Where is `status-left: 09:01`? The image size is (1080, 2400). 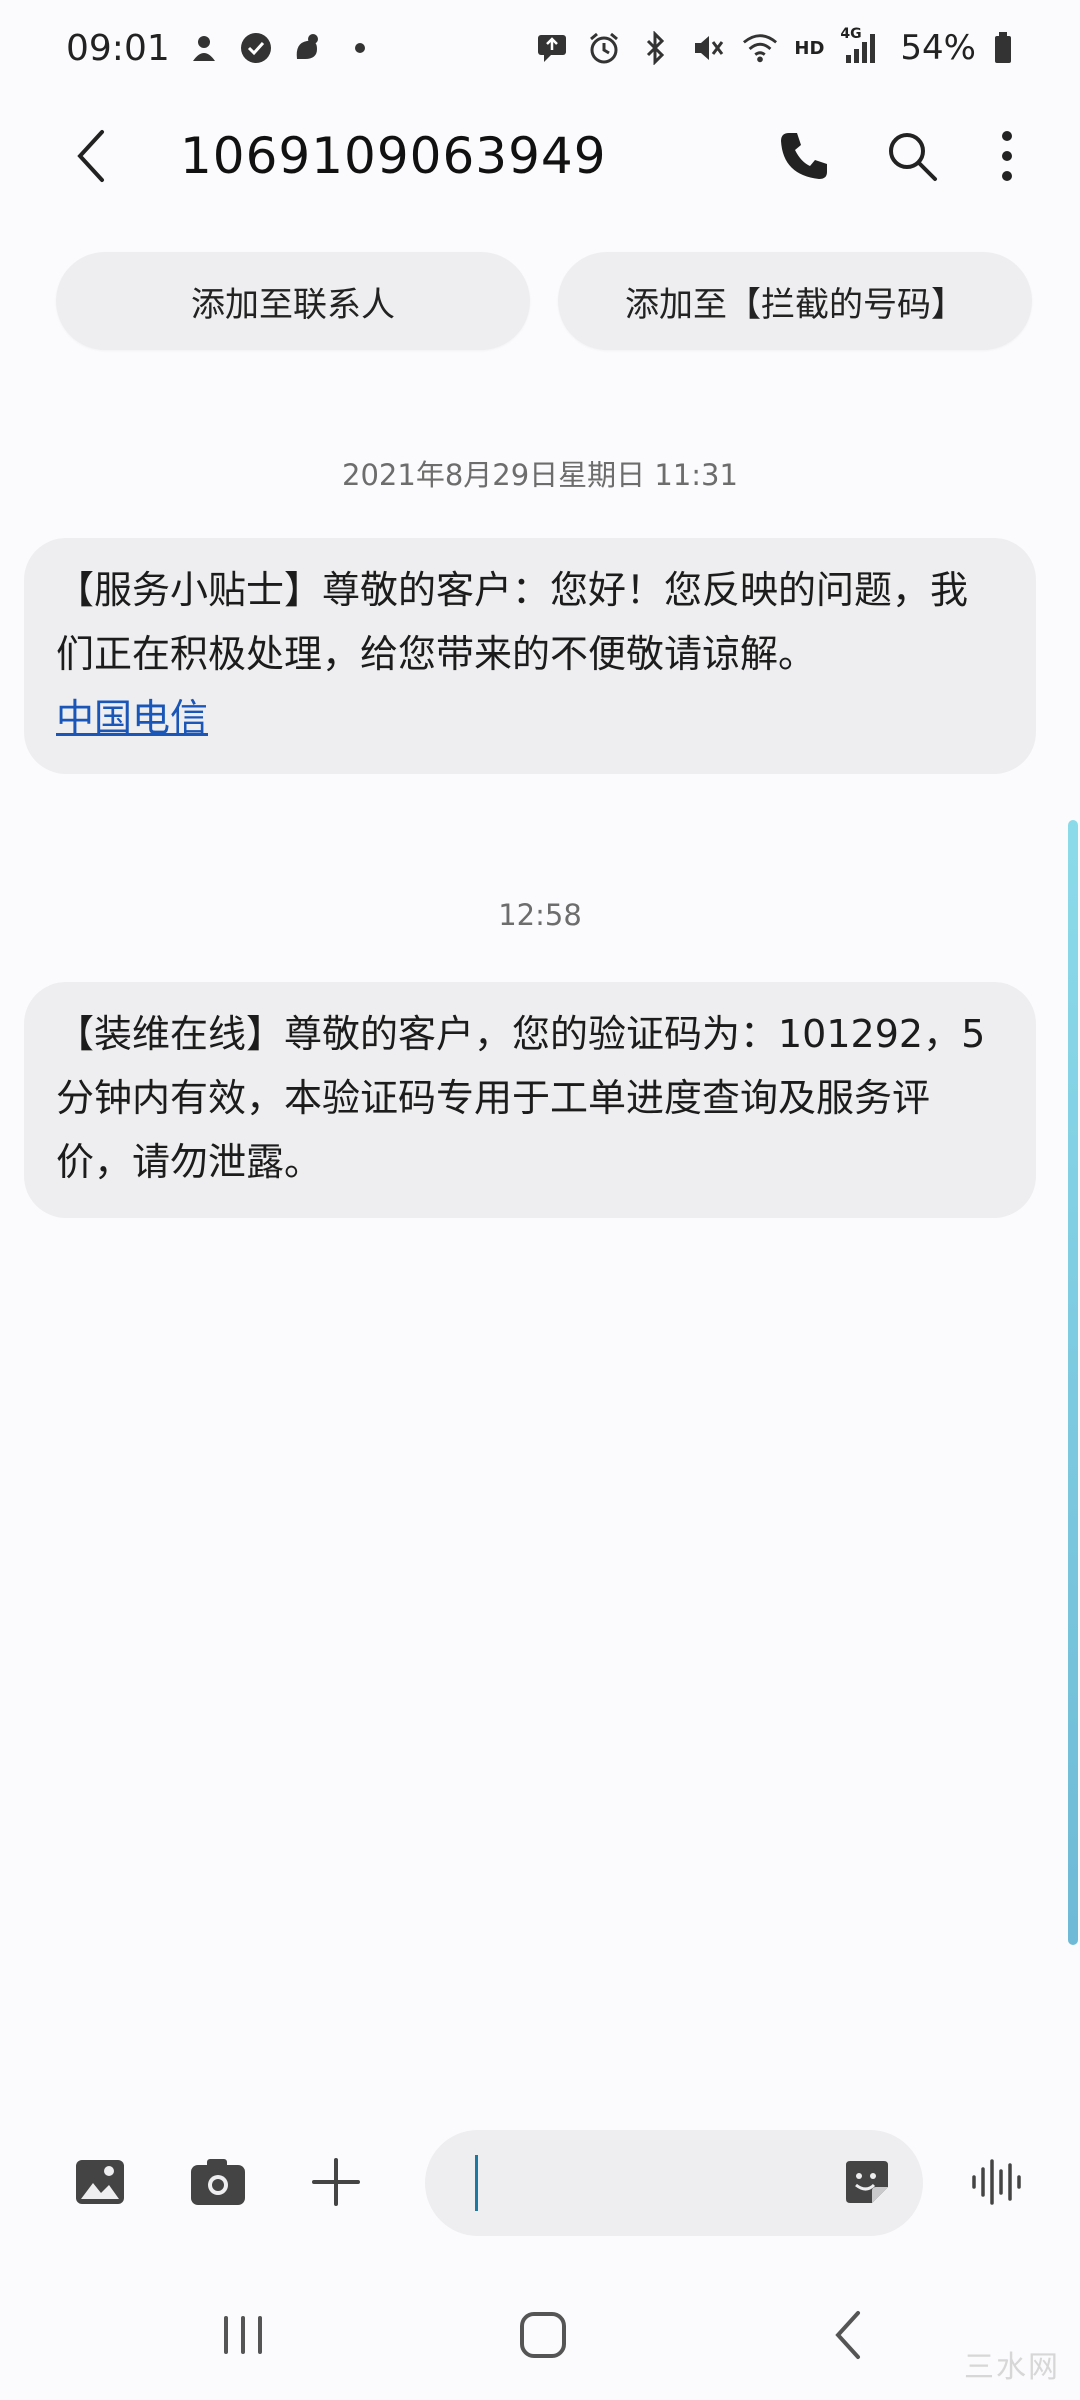 status-left: 09:01 is located at coordinates (222, 48).